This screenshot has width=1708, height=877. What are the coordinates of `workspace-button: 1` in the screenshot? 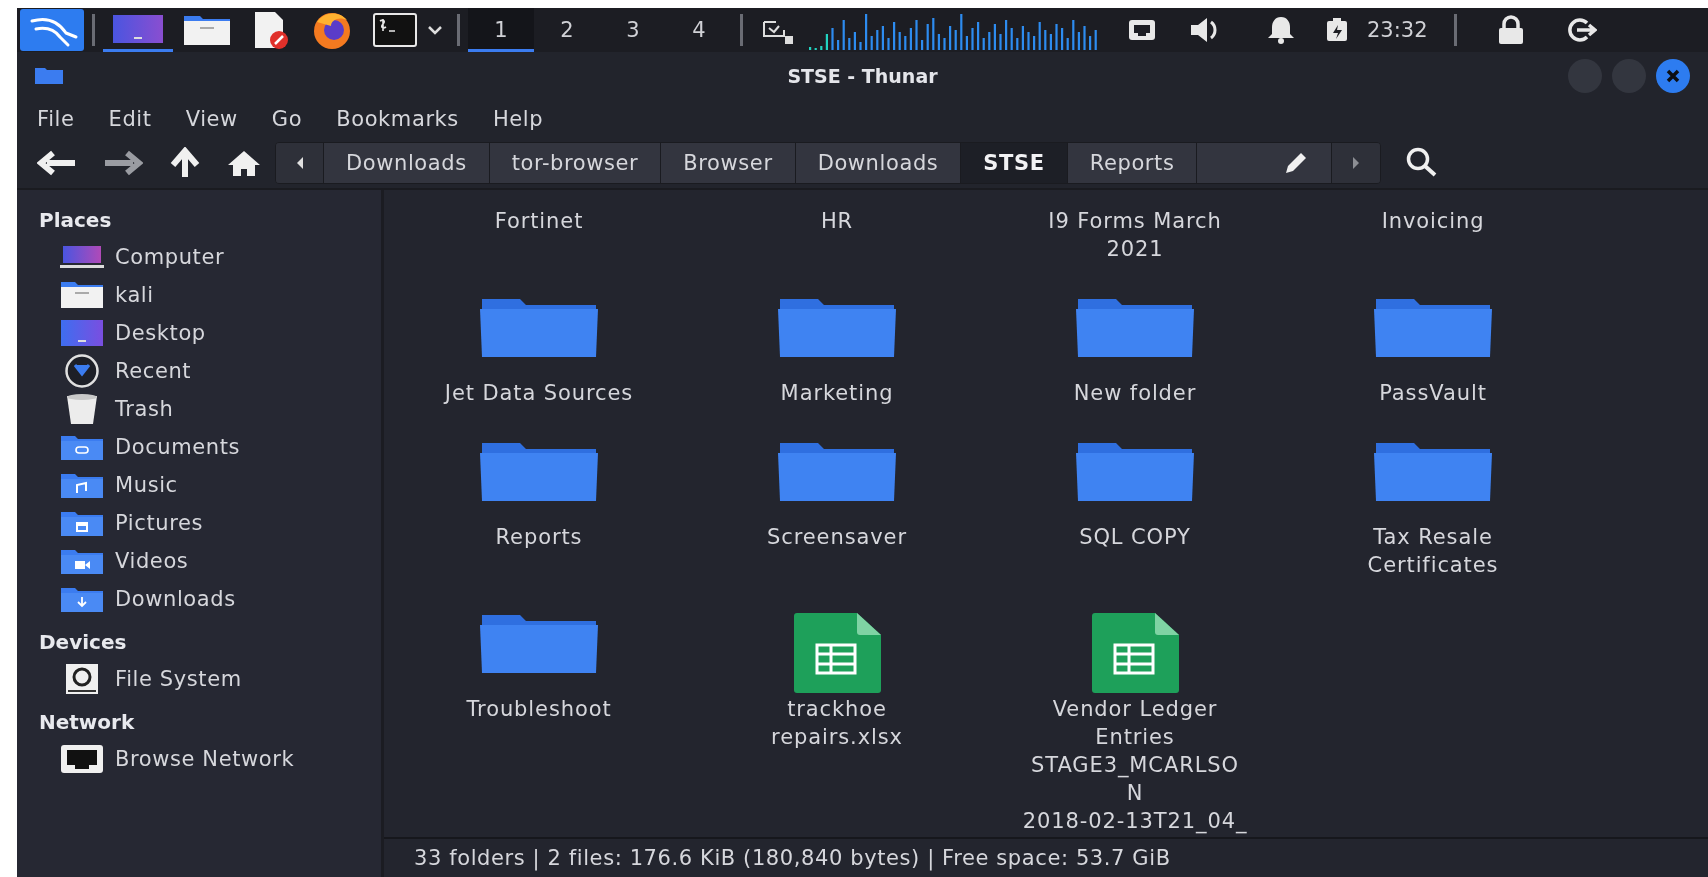 It's located at (501, 30).